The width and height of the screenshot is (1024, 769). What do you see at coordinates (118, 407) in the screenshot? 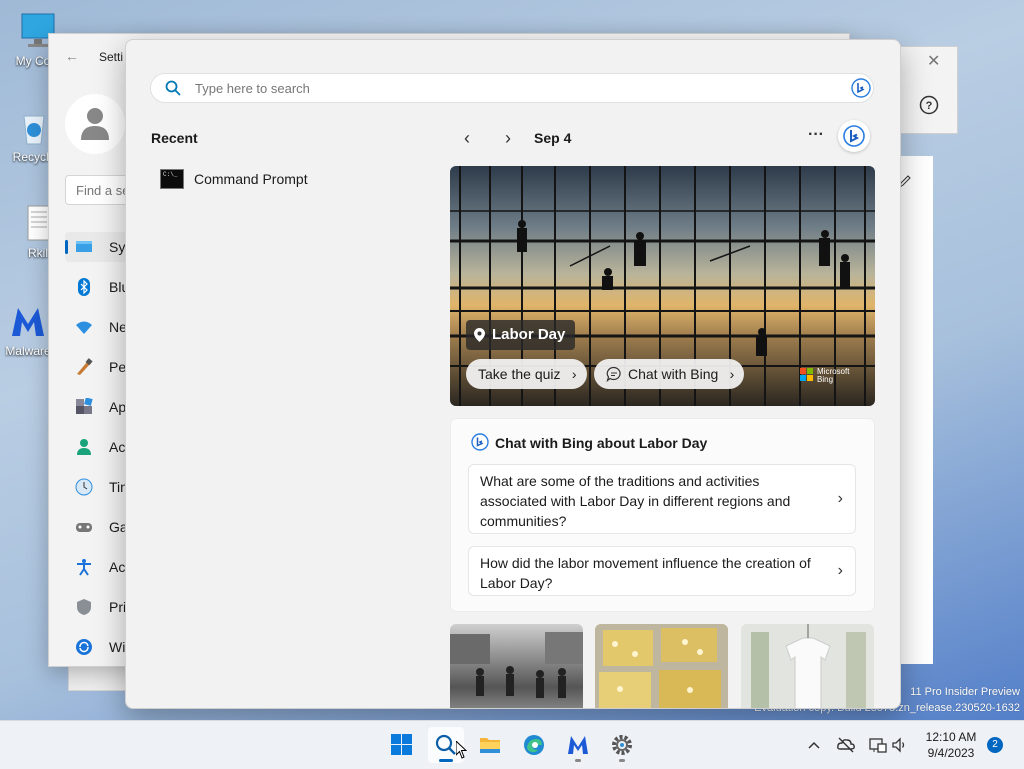
I see `nav-label: Ap` at bounding box center [118, 407].